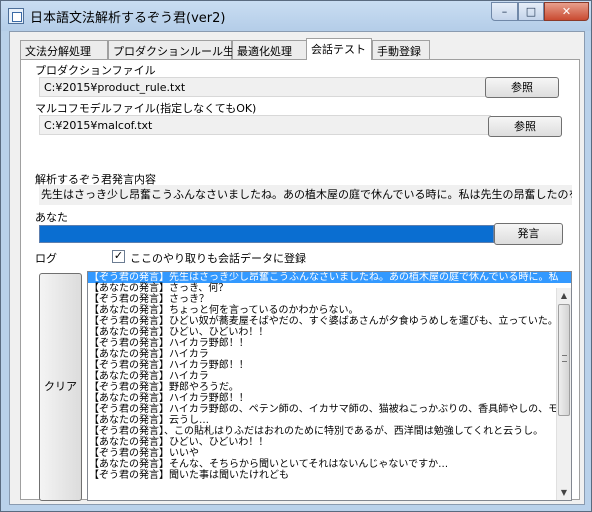  Describe the element at coordinates (564, 492) in the screenshot. I see `scroll-down-arrow-icon: ▼` at that location.